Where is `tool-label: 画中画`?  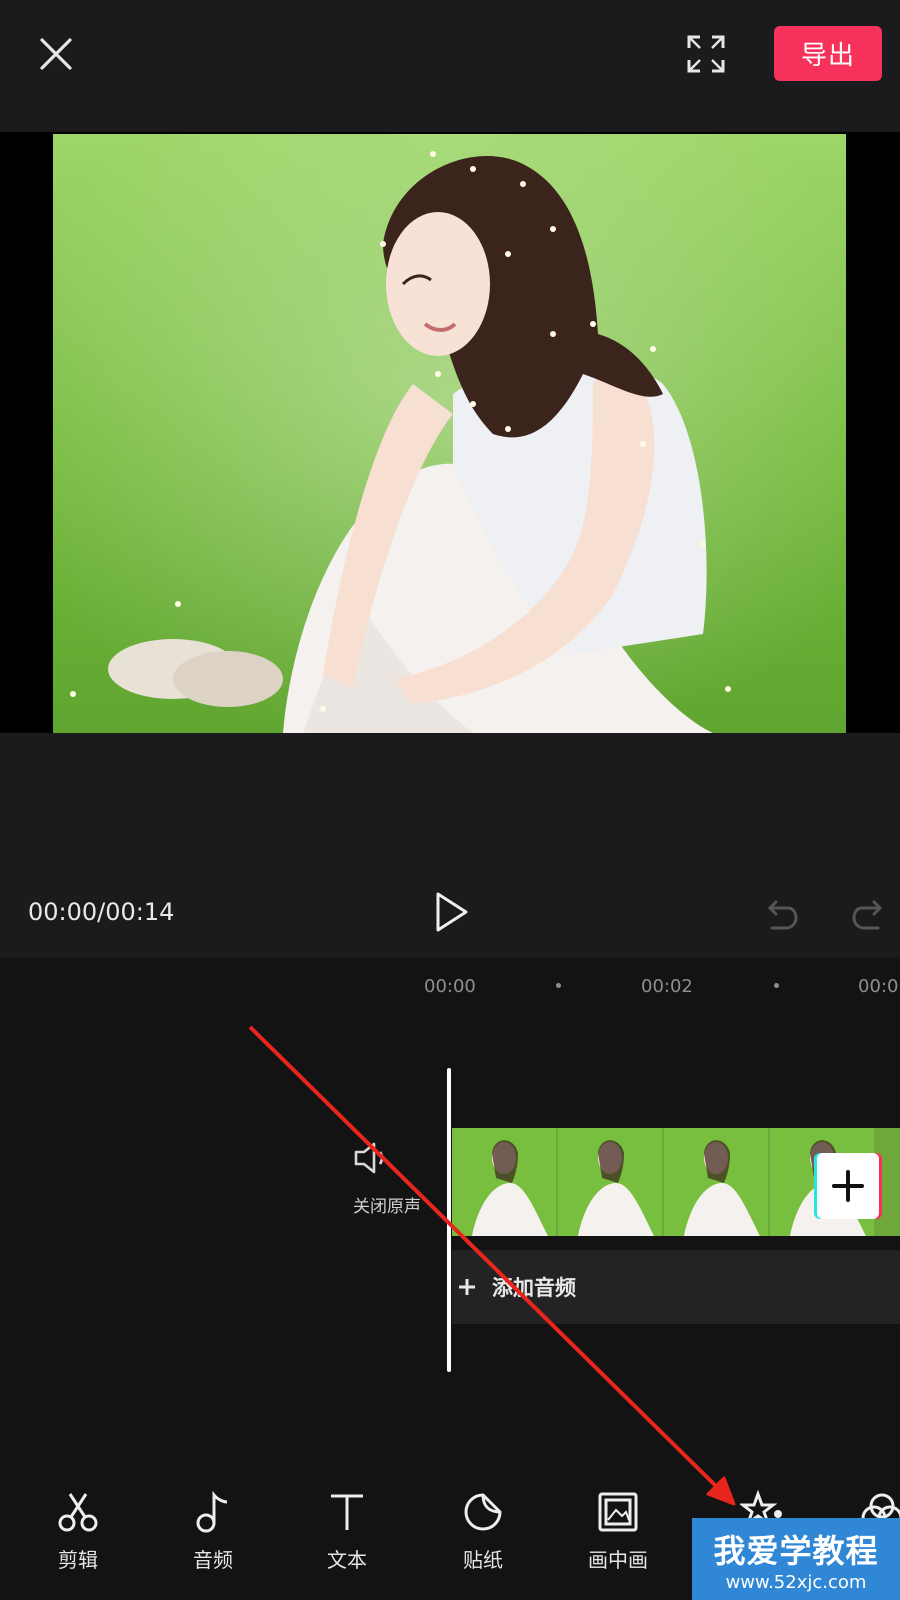
tool-label: 画中画 is located at coordinates (618, 1560).